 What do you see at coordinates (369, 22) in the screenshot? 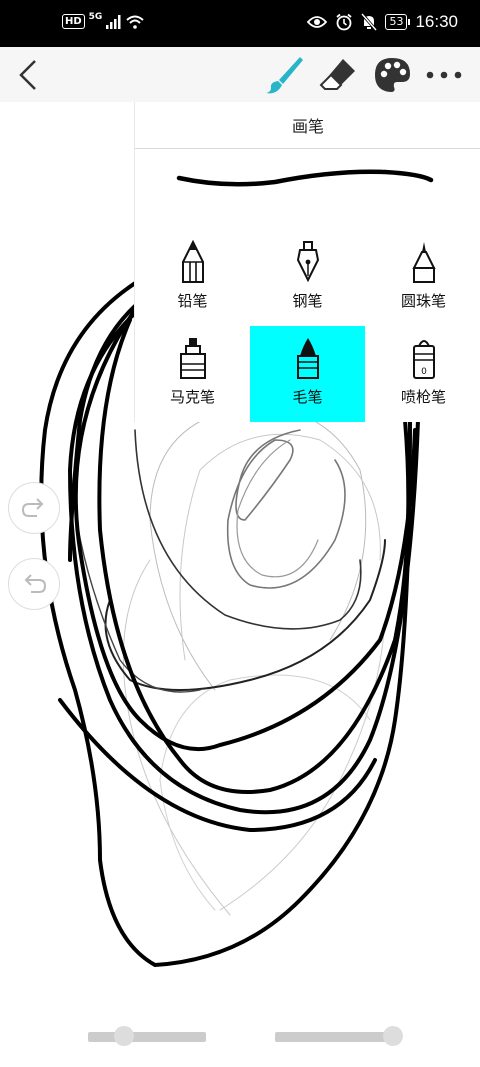
I see `mute-bell-icon` at bounding box center [369, 22].